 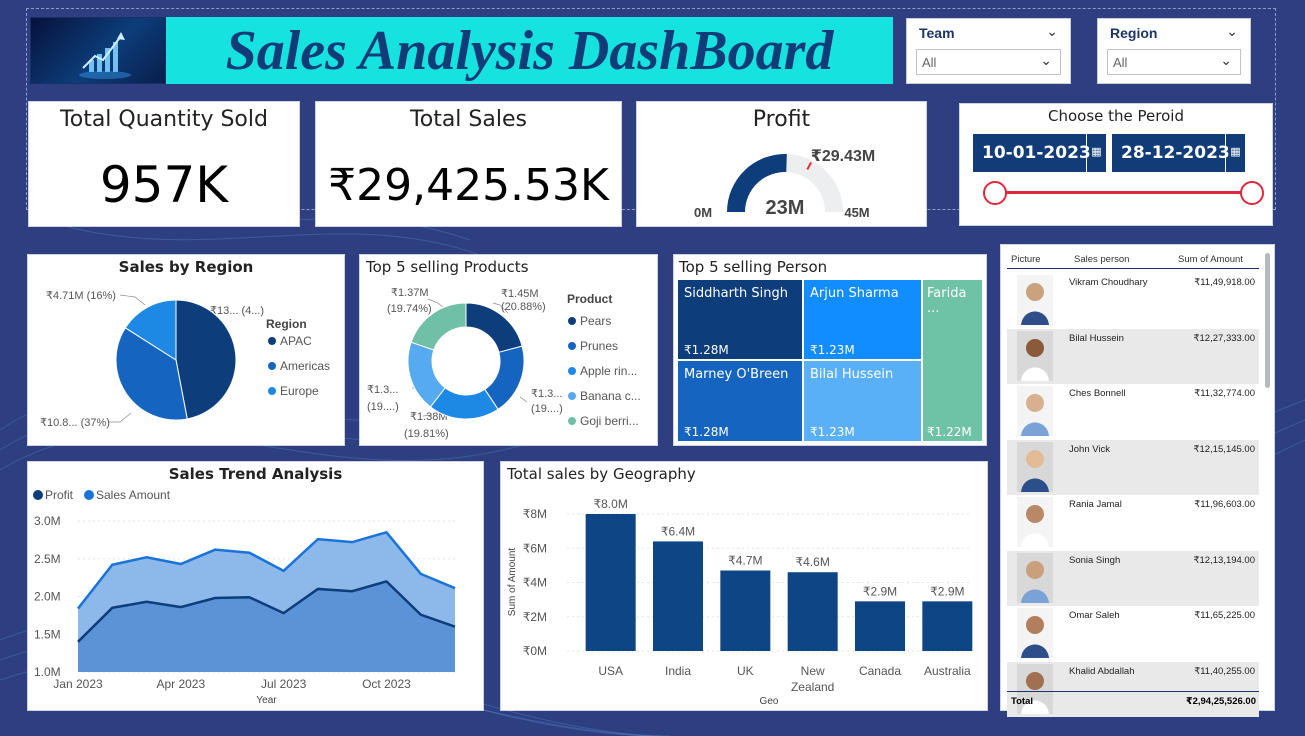 I want to click on range-end-handle, so click(x=1252, y=193).